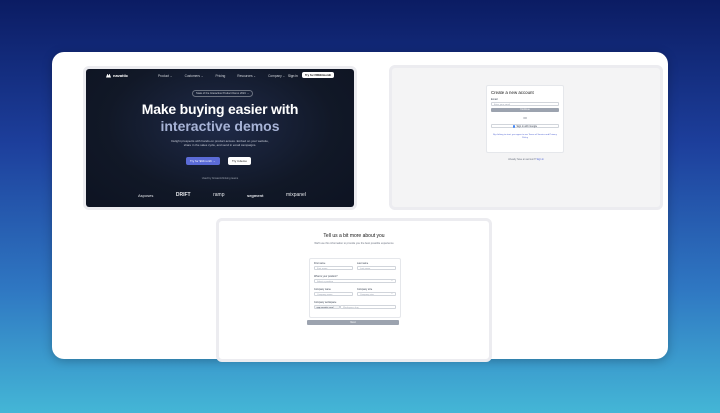 The image size is (720, 413). Describe the element at coordinates (355, 281) in the screenshot. I see `position-select: Select a position` at that location.